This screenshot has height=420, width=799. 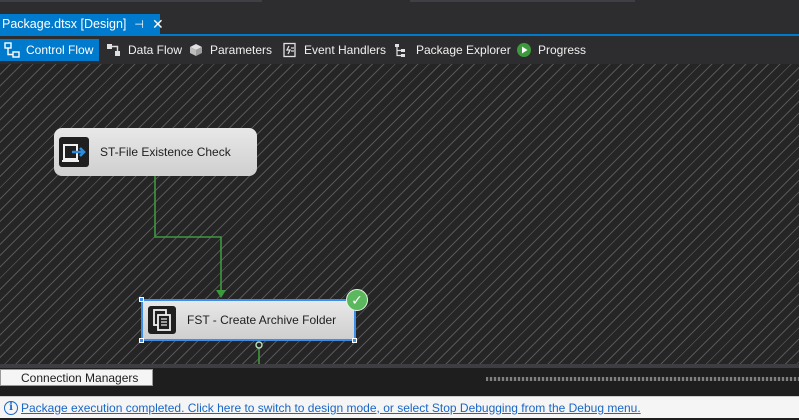 I want to click on task-label: ST-File Existence Check, so click(x=165, y=152).